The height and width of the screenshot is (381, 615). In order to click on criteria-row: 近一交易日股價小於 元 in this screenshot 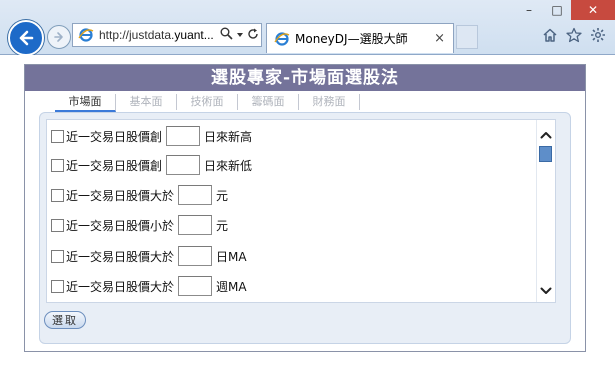, I will do `click(139, 225)`.